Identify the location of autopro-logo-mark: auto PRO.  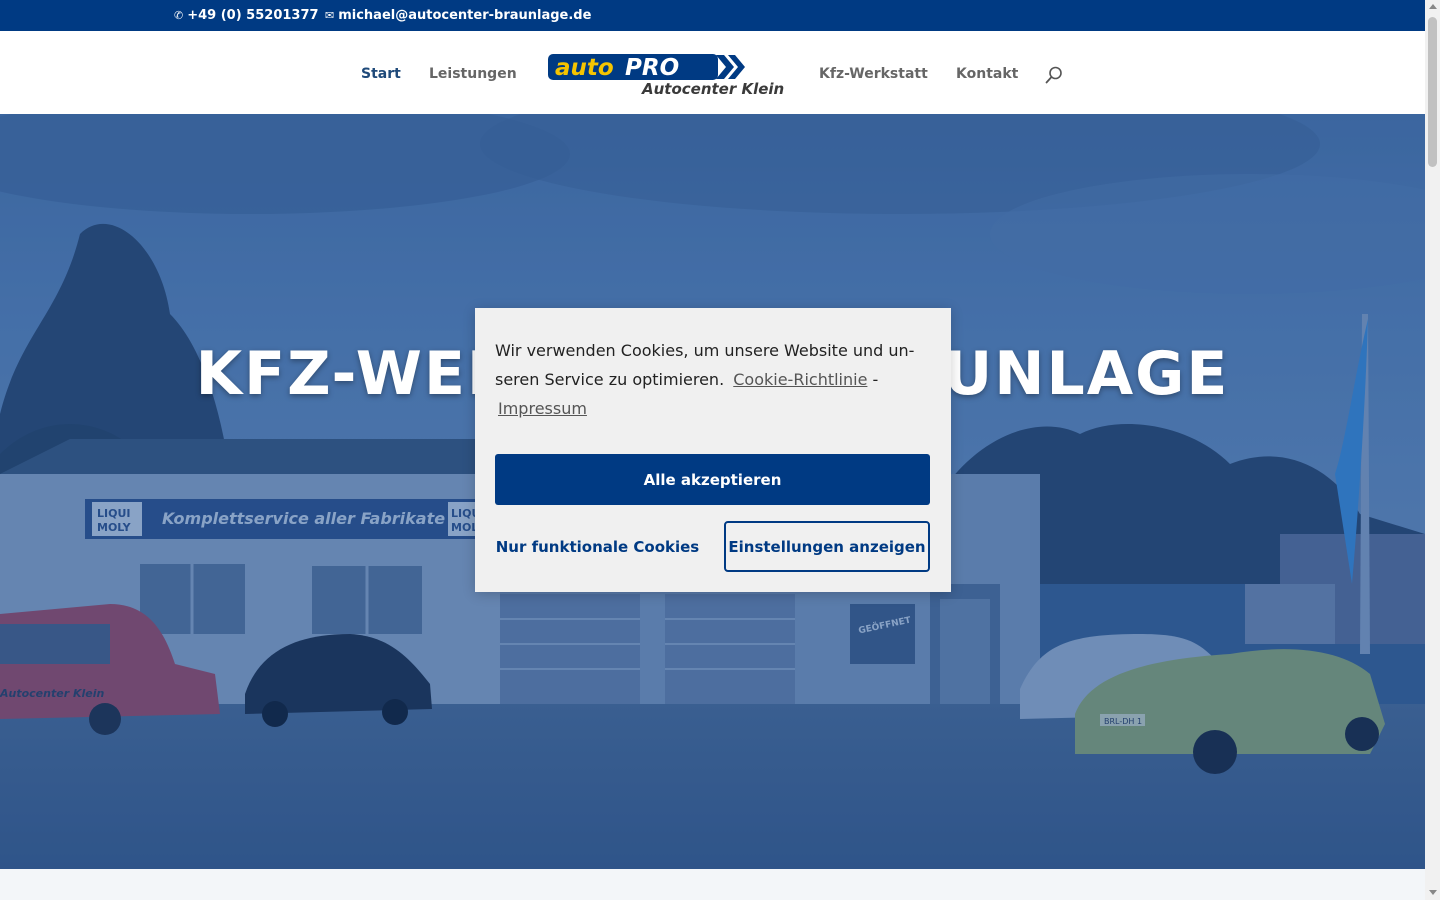
(646, 67).